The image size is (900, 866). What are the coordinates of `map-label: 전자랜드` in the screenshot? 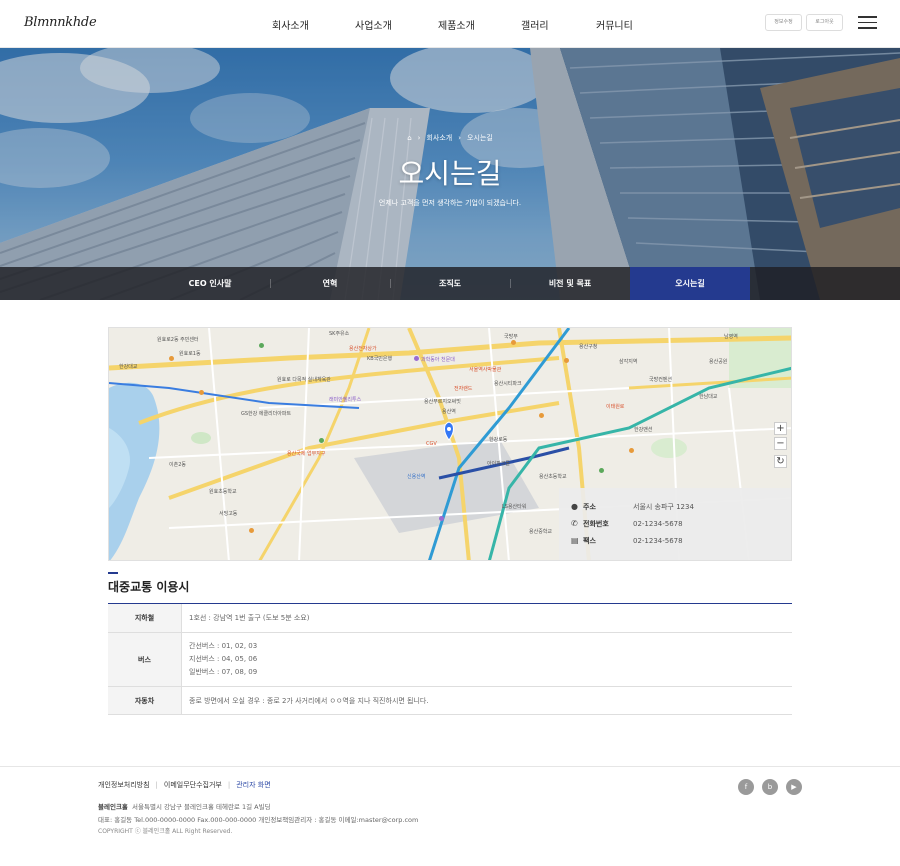 It's located at (463, 389).